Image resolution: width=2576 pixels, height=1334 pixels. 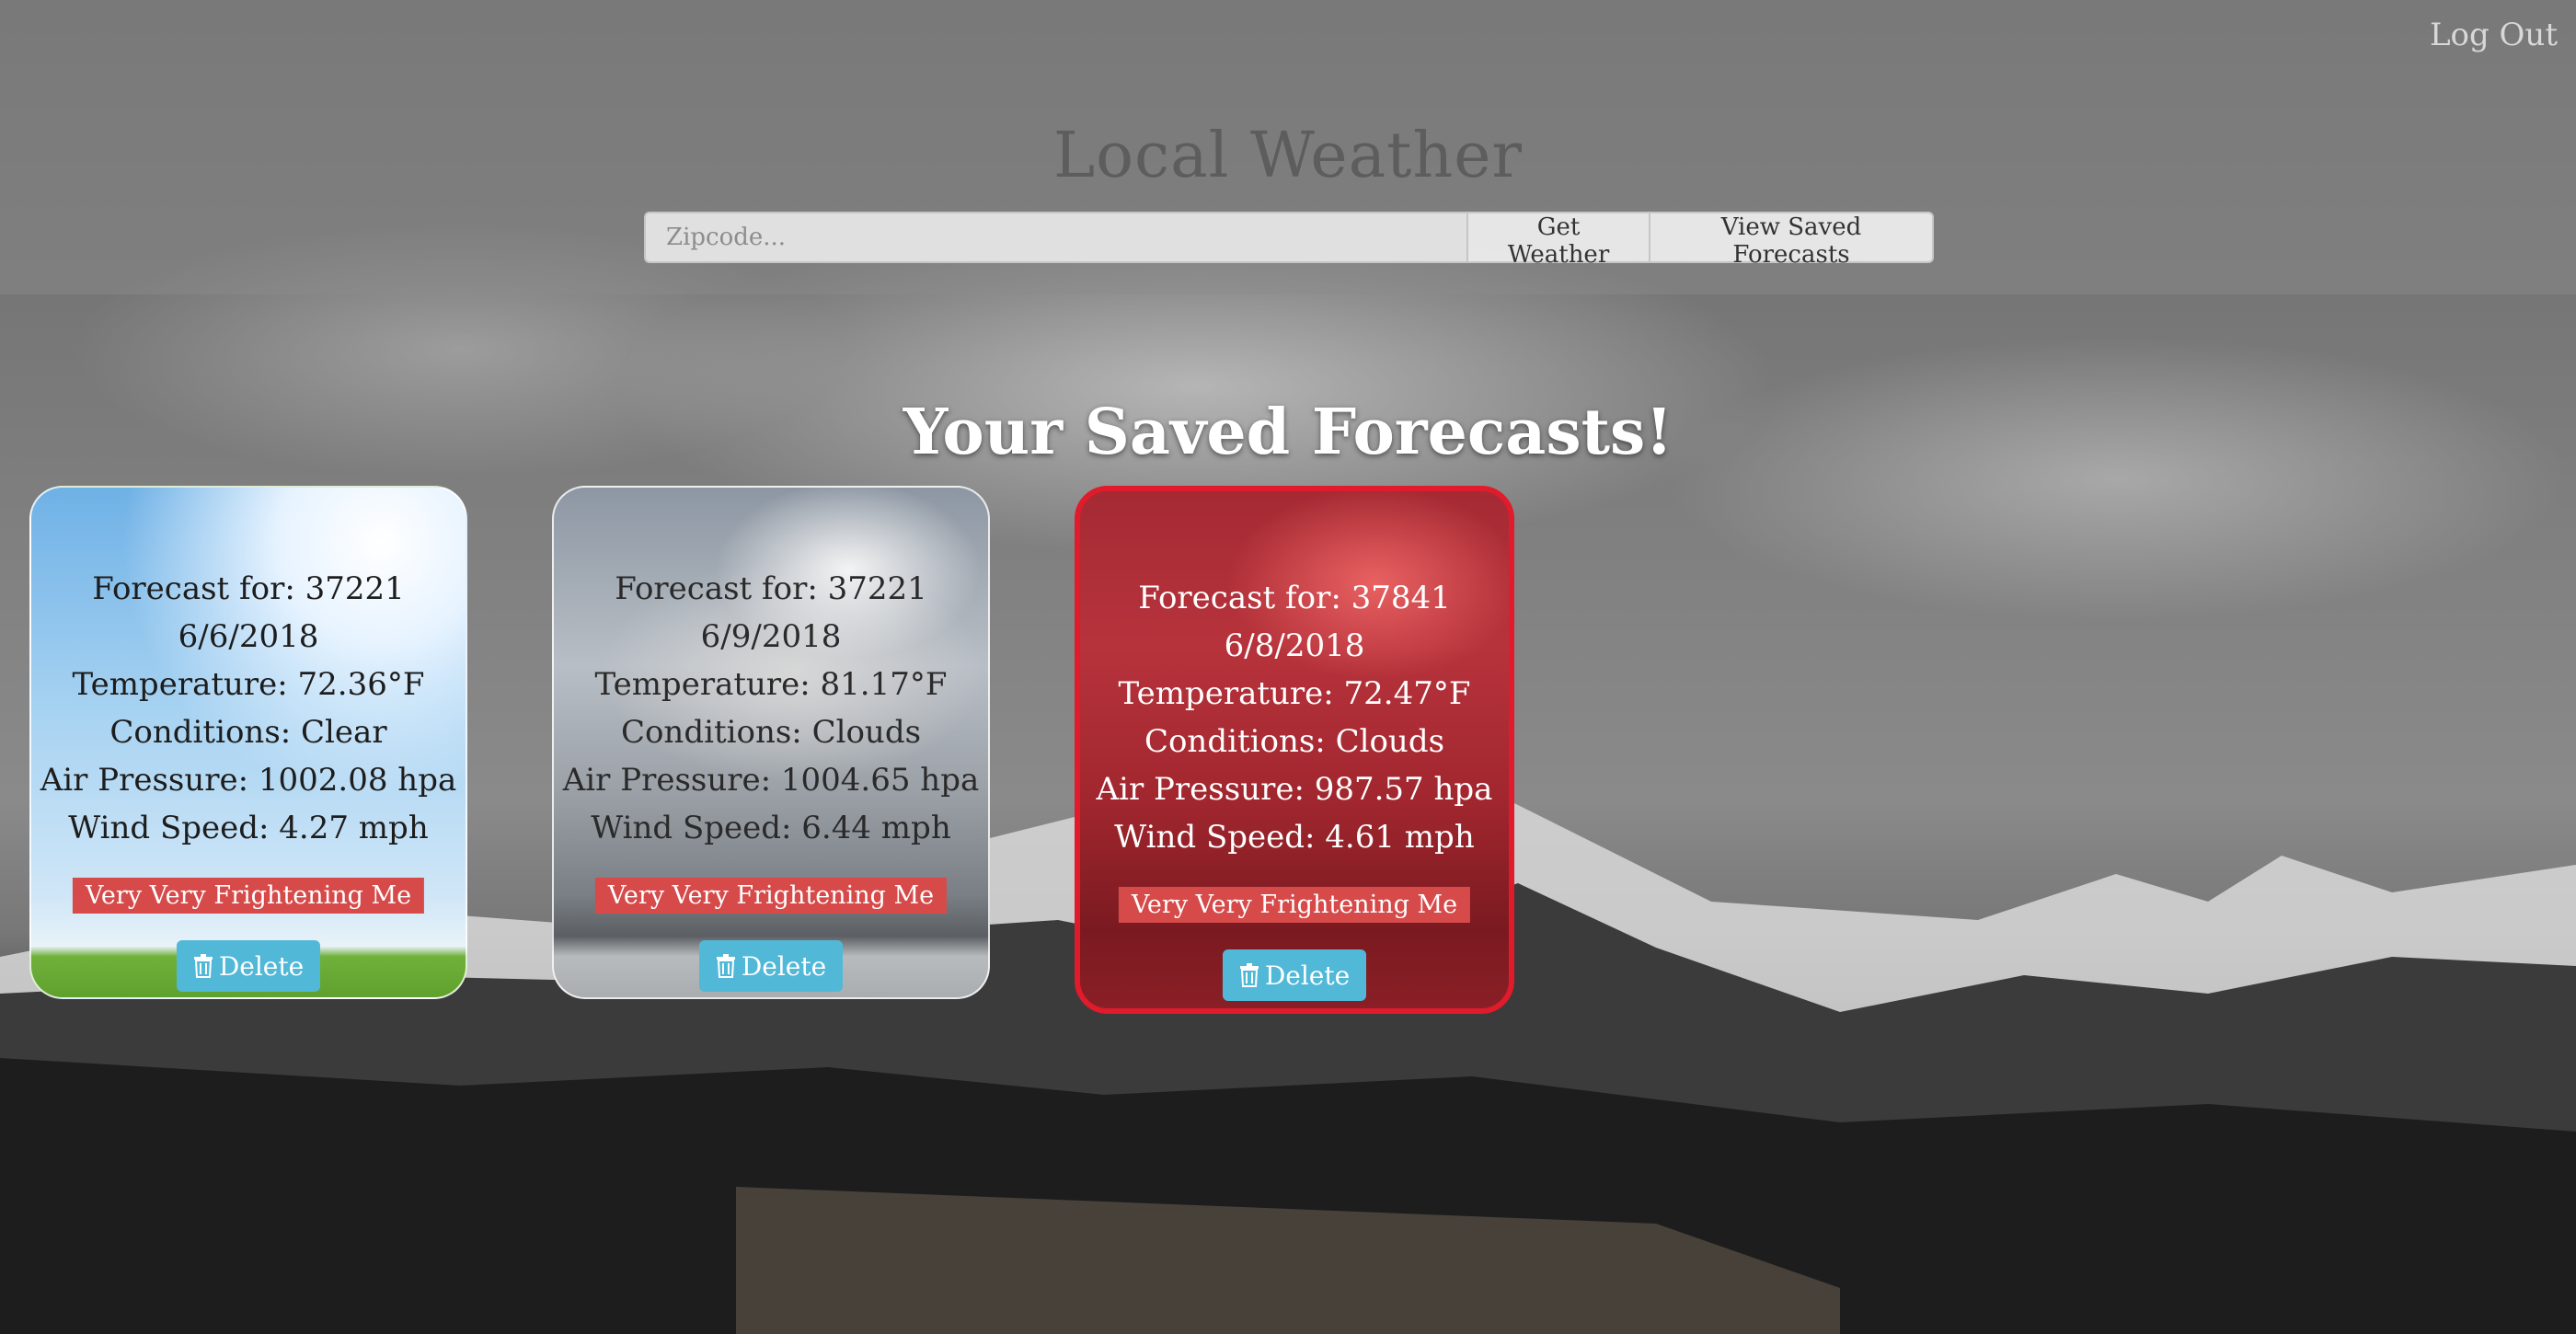 I want to click on forecast-temperature: Temperature: 81.17°F, so click(x=771, y=684).